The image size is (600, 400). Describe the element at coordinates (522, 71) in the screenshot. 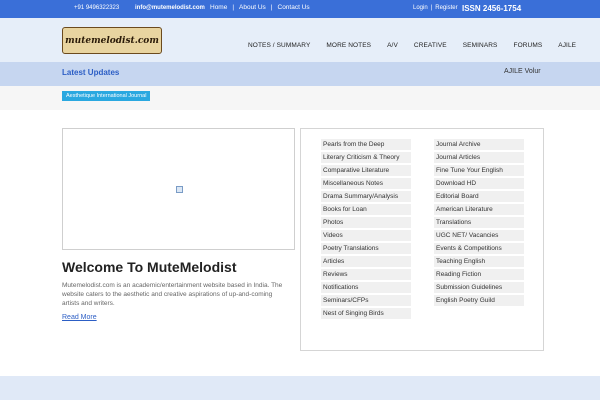

I see `updates-ticker: AJILE Volur` at that location.